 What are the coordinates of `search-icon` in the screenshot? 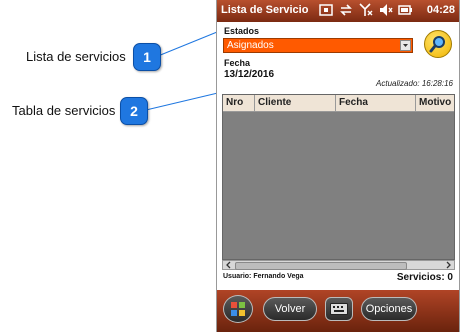 It's located at (437, 44).